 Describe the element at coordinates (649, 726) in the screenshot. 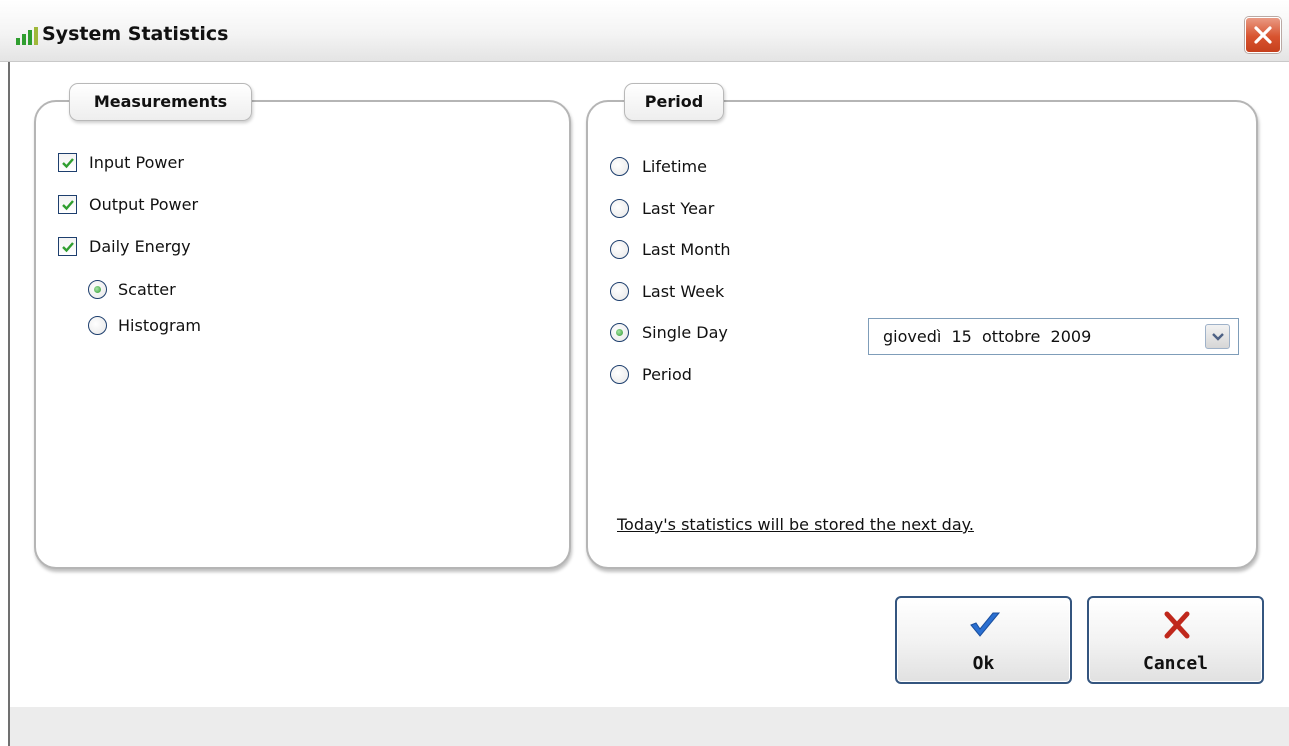

I see `footer-bar` at that location.